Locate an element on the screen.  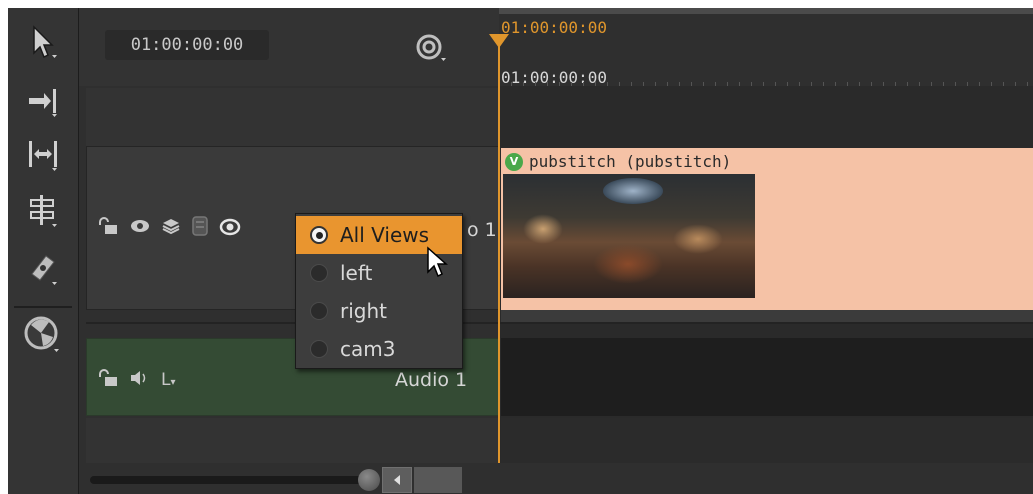
disk-icon is located at coordinates (200, 228).